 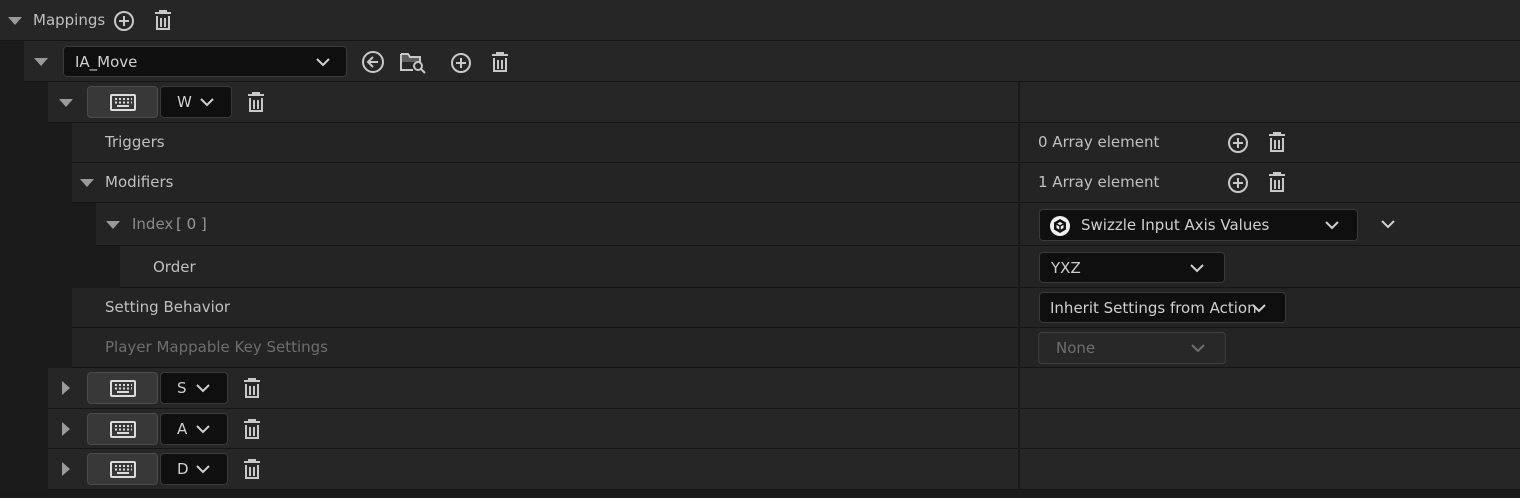 What do you see at coordinates (1132, 267) in the screenshot?
I see `order-select: YXZ` at bounding box center [1132, 267].